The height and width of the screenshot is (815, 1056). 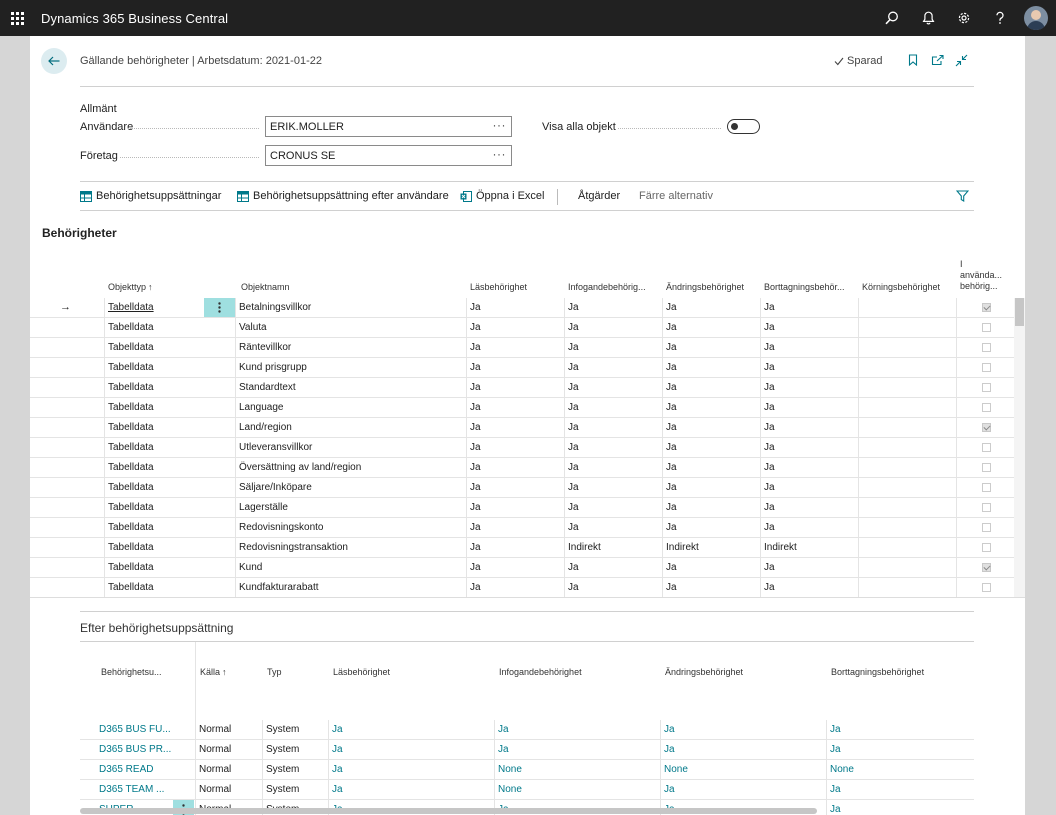 What do you see at coordinates (962, 196) in the screenshot?
I see `filter-icon` at bounding box center [962, 196].